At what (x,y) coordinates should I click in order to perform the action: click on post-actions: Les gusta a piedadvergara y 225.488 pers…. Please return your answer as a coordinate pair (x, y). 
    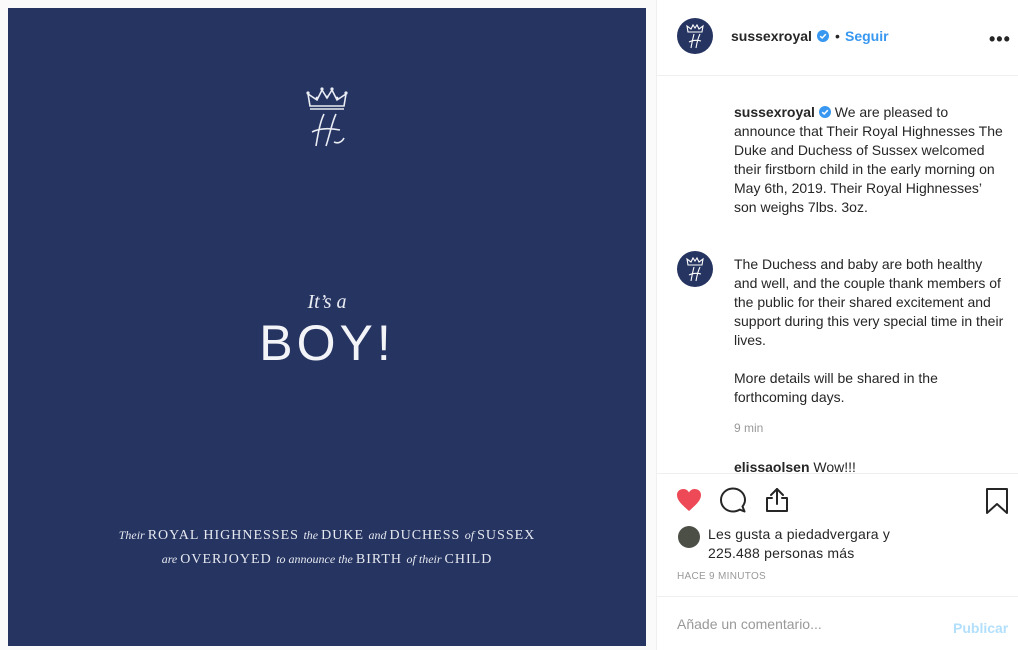
    Looking at the image, I should click on (837, 534).